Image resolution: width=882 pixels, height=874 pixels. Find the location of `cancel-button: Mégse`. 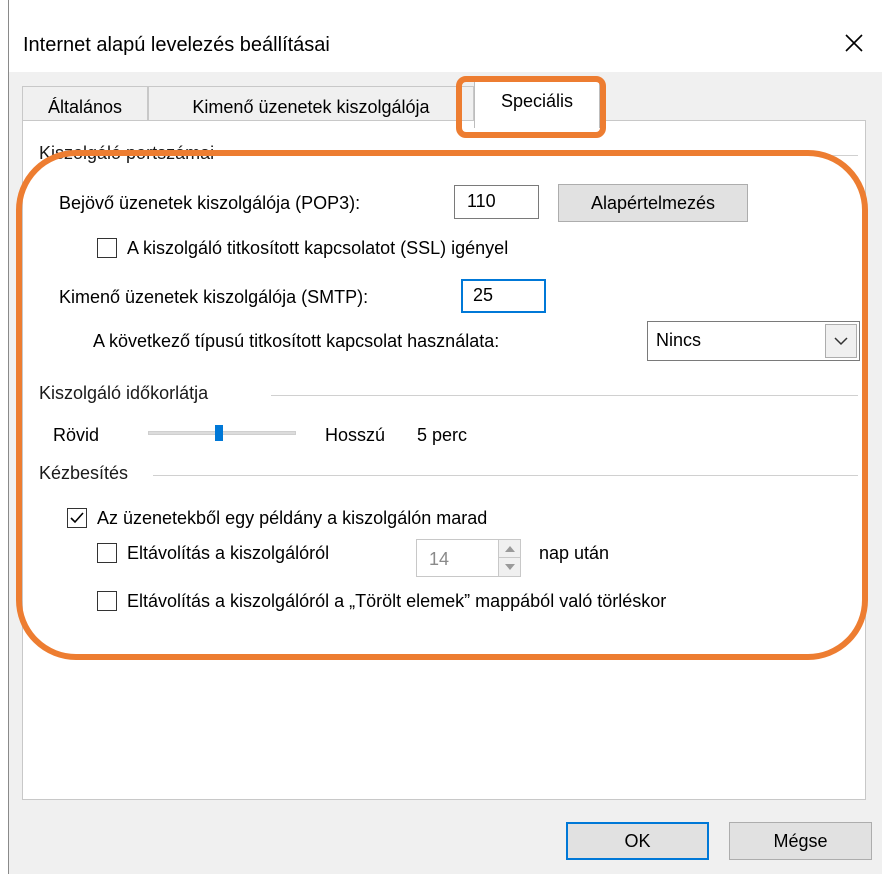

cancel-button: Mégse is located at coordinates (800, 841).